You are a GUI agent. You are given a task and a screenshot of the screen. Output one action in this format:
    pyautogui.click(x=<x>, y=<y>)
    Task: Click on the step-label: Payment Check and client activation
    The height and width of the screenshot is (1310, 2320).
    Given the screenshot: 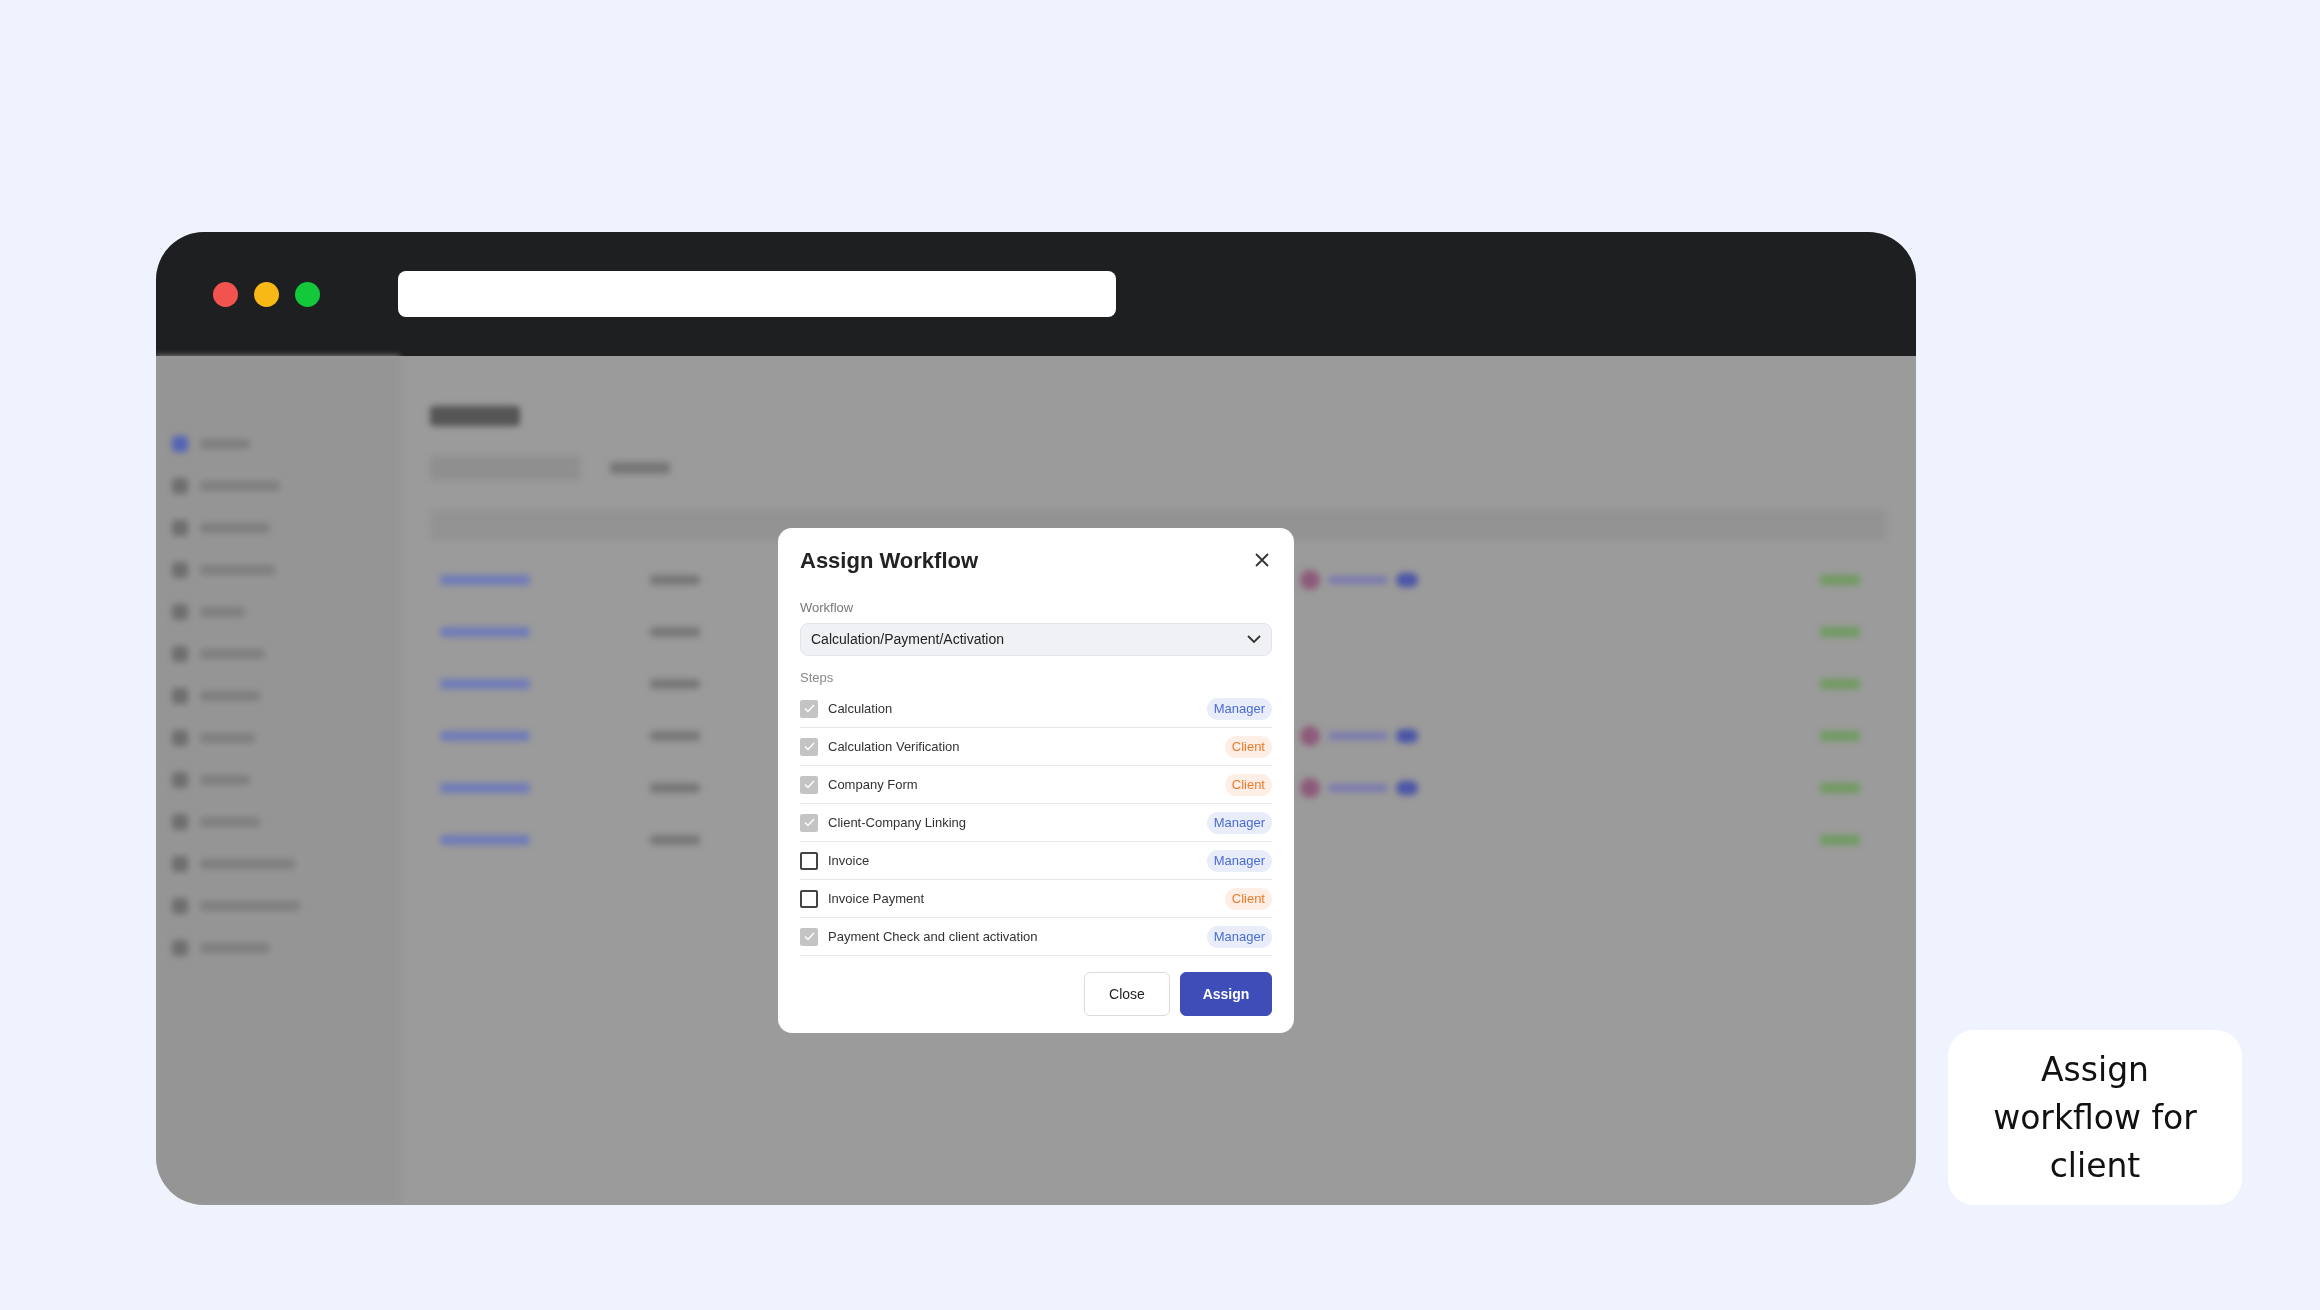 What is the action you would take?
    pyautogui.click(x=933, y=936)
    